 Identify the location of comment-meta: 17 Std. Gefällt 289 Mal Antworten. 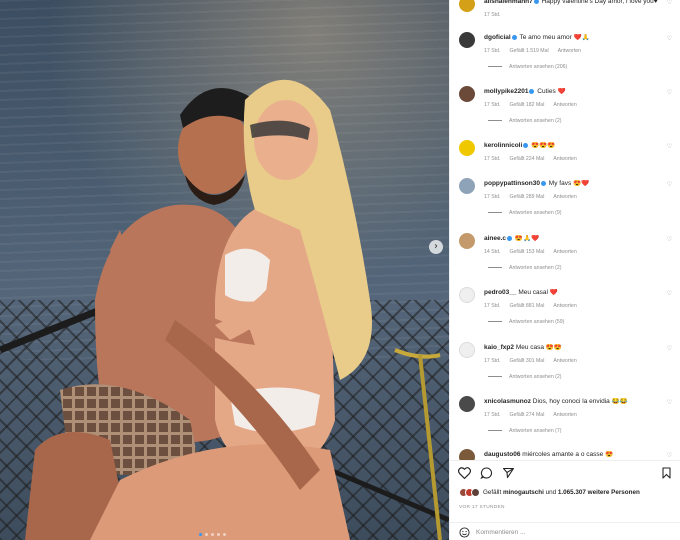
(535, 197).